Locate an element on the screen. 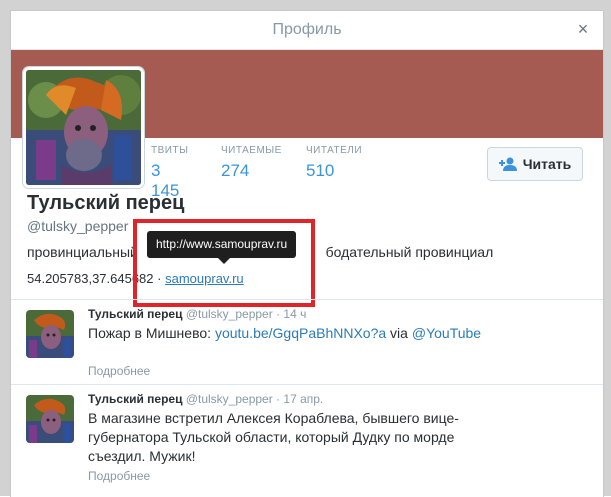 The image size is (611, 497). stat-value: 510 is located at coordinates (320, 170).